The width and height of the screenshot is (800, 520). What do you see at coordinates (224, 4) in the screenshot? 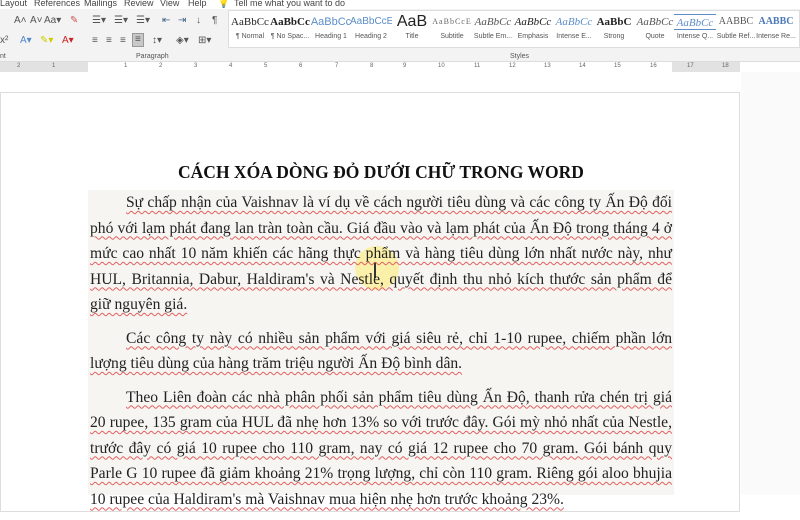
I see `lightbulb-icon: 💡` at bounding box center [224, 4].